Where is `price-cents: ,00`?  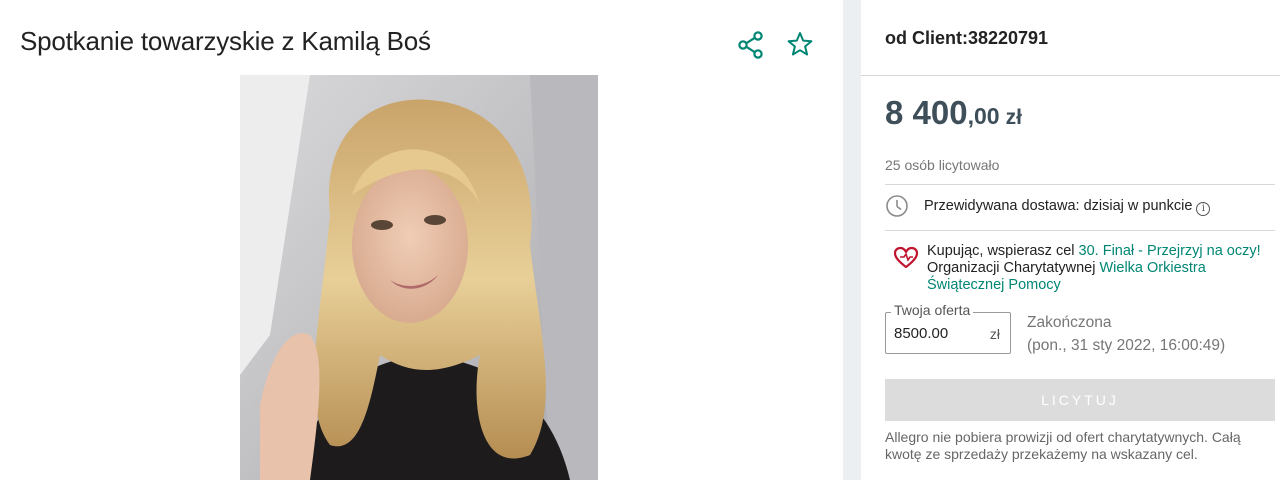
price-cents: ,00 is located at coordinates (983, 116).